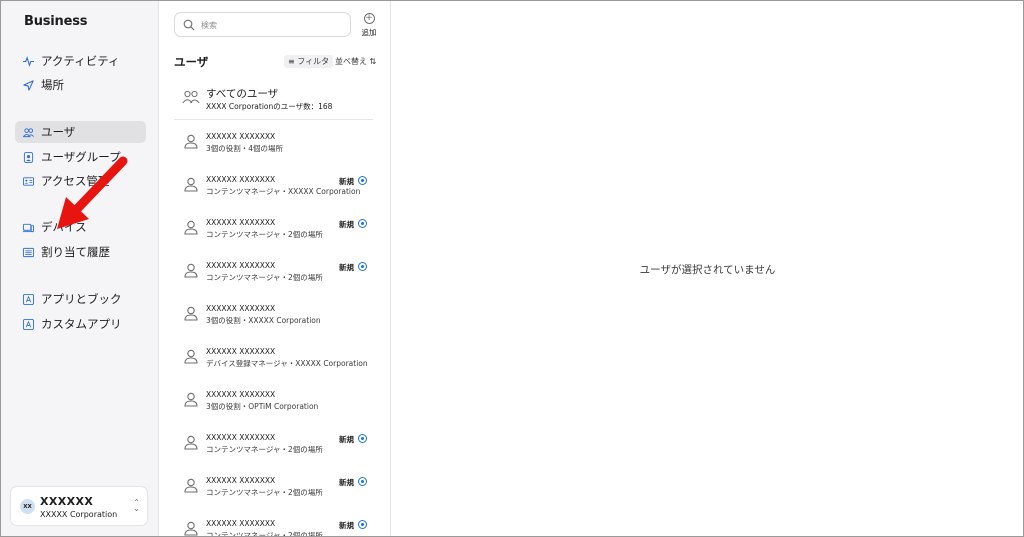 Image resolution: width=1024 pixels, height=537 pixels. What do you see at coordinates (52, 85) in the screenshot?
I see `sidebar-item-label: 場所` at bounding box center [52, 85].